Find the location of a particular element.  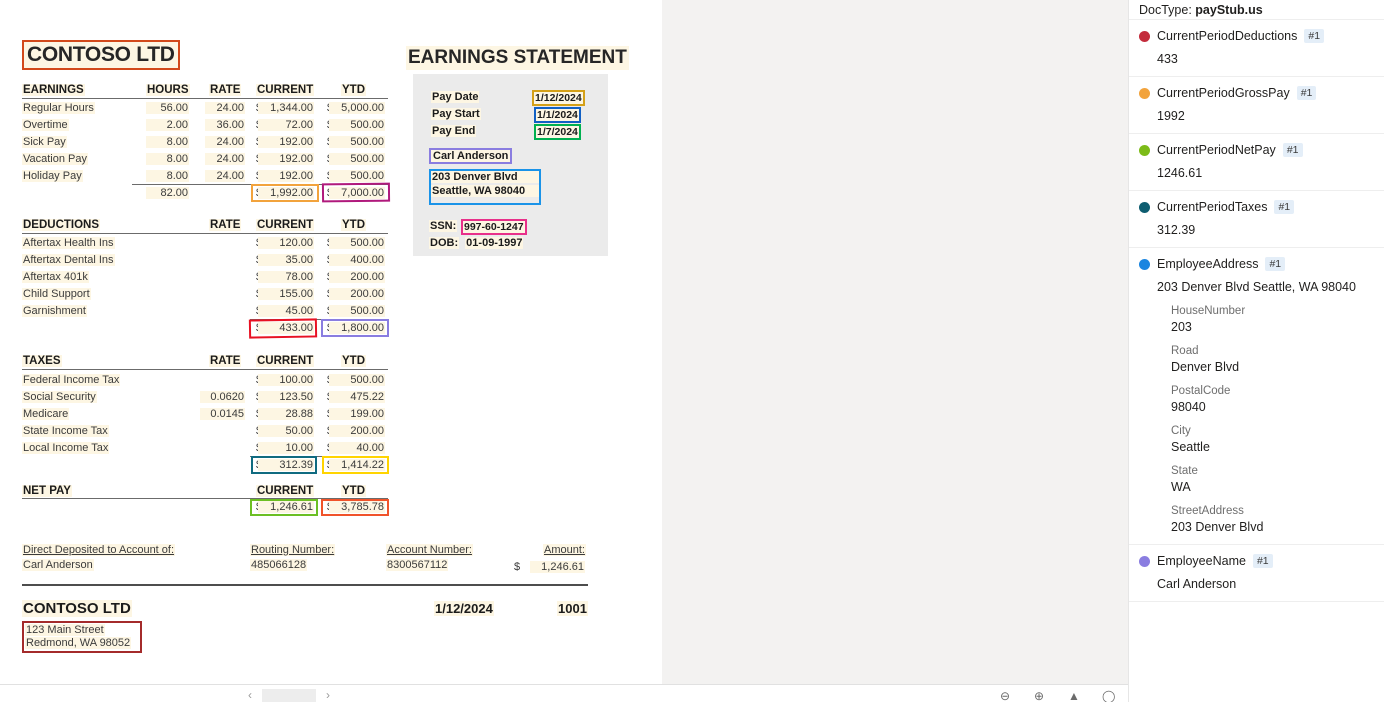

doctype-value: payStub.us is located at coordinates (1229, 10).